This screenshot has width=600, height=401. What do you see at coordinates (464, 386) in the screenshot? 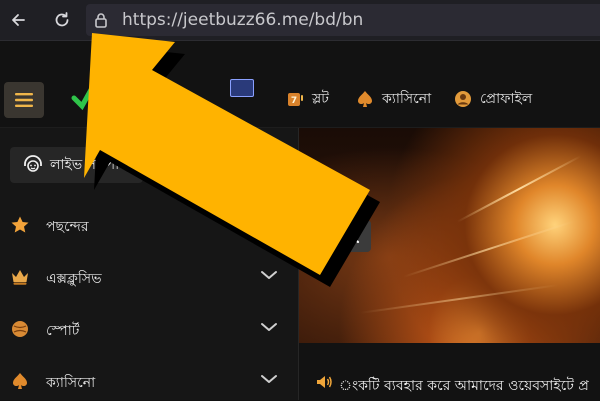
I see `ticker-text: ংকটি ব্যবহার করে আমাদের ওয়েবসাইটে প্র` at bounding box center [464, 386].